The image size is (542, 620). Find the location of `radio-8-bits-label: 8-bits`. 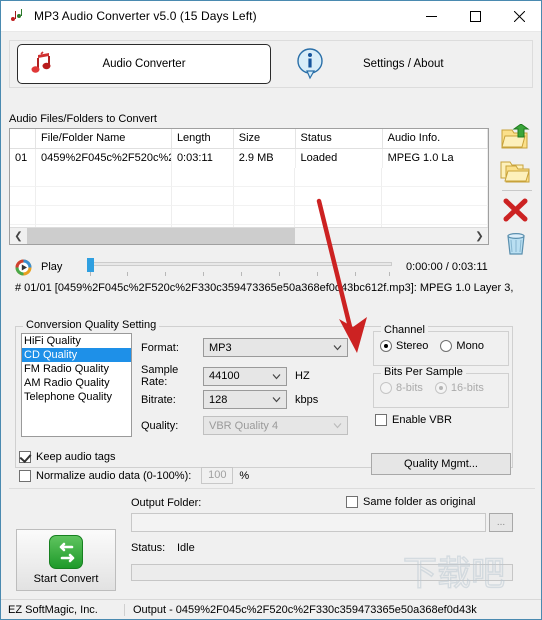

radio-8-bits-label: 8-bits is located at coordinates (409, 388).